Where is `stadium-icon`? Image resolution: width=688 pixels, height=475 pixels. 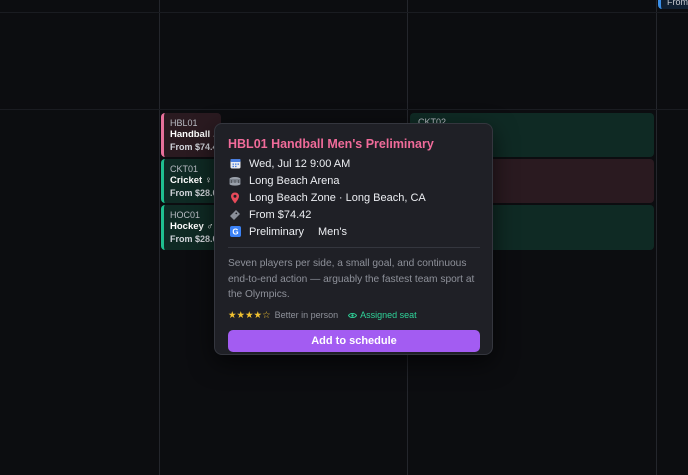 stadium-icon is located at coordinates (235, 181).